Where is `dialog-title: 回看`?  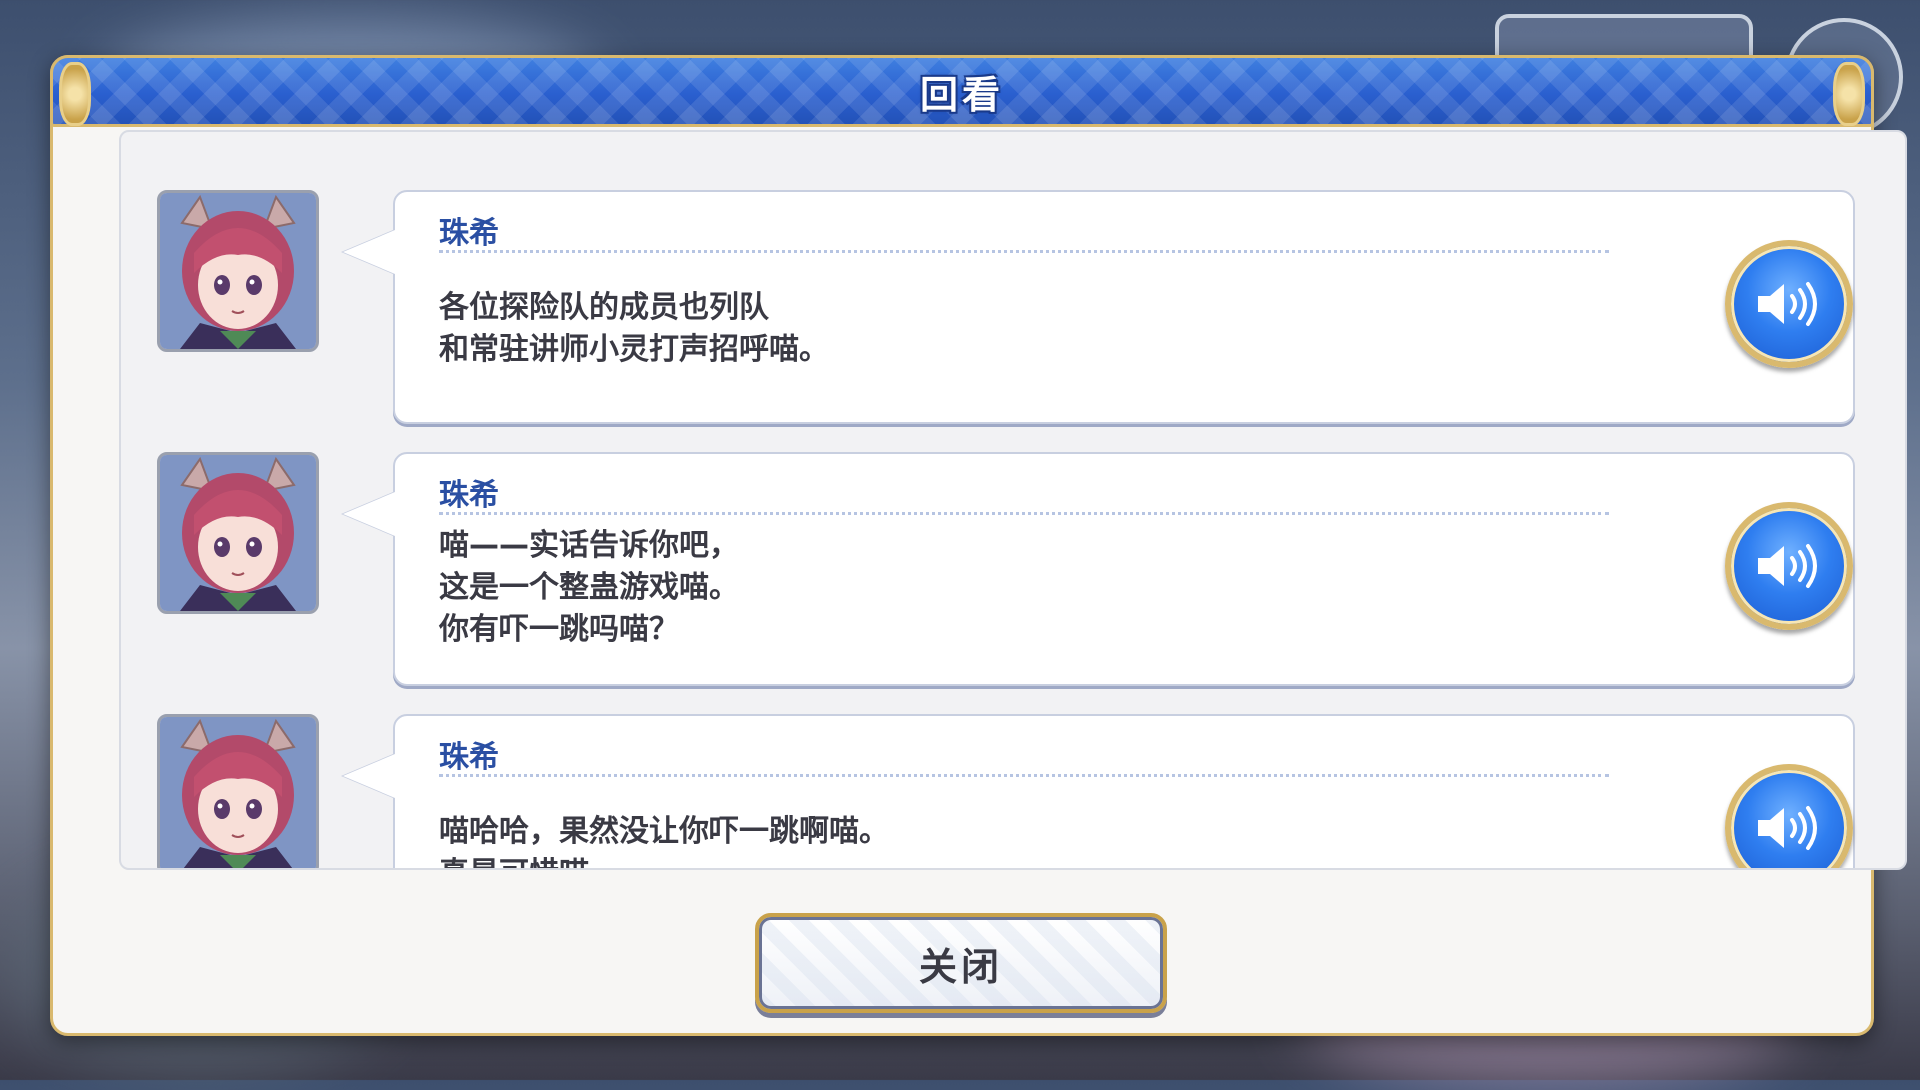 dialog-title: 回看 is located at coordinates (961, 94).